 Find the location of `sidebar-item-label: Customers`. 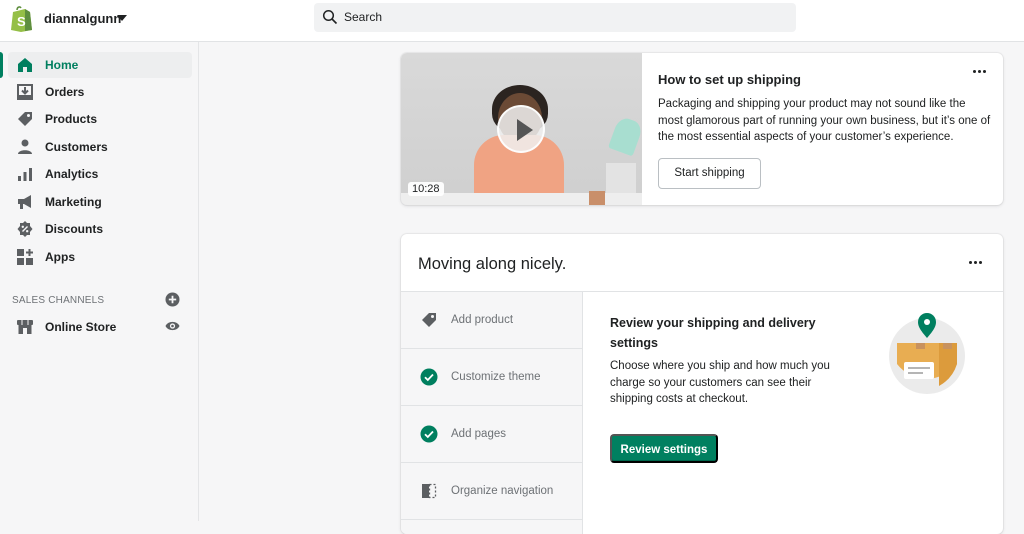

sidebar-item-label: Customers is located at coordinates (76, 147).